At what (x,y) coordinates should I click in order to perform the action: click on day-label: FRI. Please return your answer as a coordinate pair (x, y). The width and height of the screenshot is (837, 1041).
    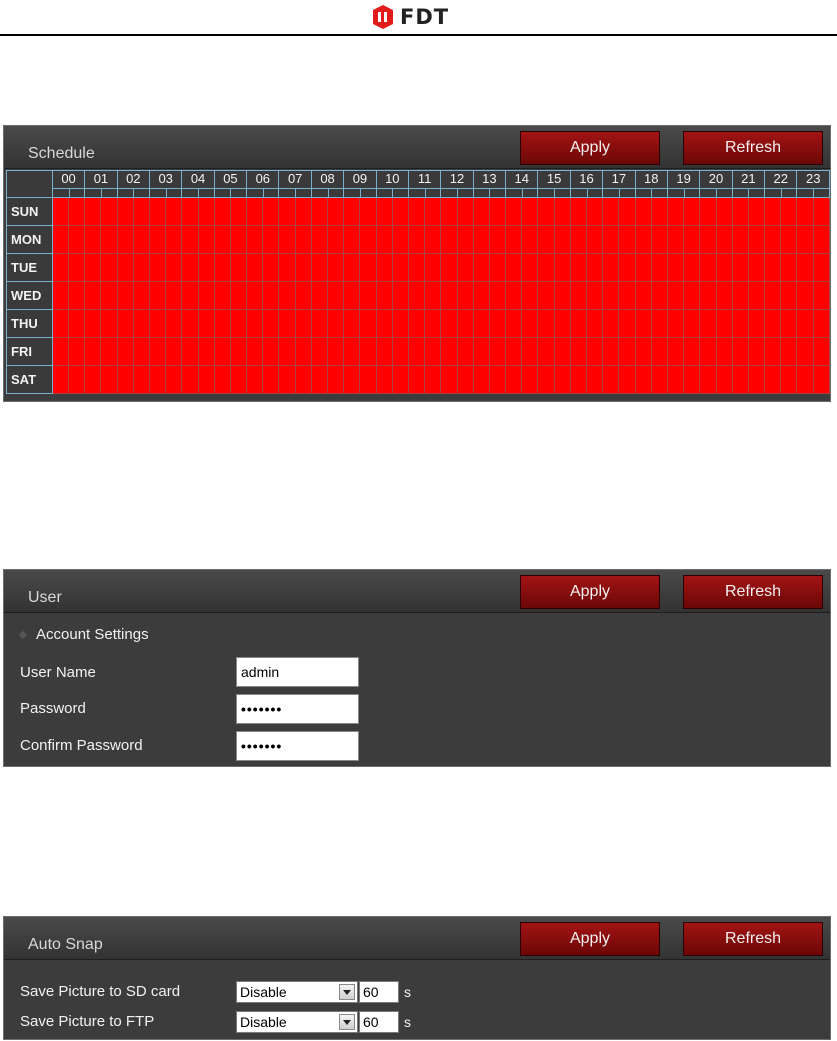
    Looking at the image, I should click on (29, 351).